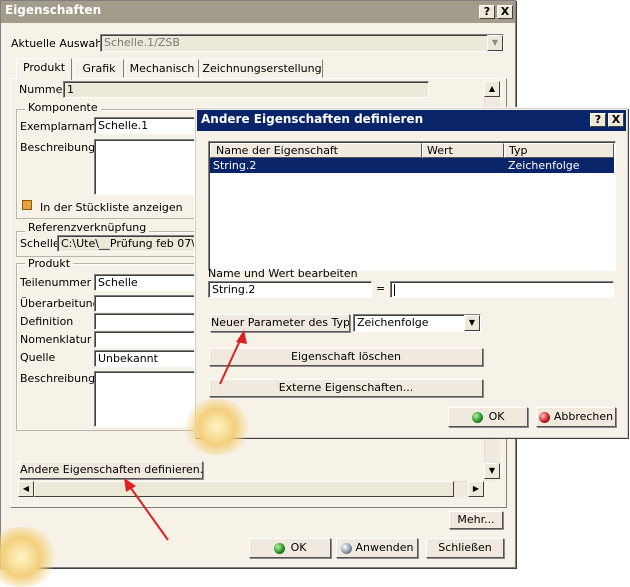  What do you see at coordinates (231, 360) in the screenshot?
I see `arrow-to-new-parameter` at bounding box center [231, 360].